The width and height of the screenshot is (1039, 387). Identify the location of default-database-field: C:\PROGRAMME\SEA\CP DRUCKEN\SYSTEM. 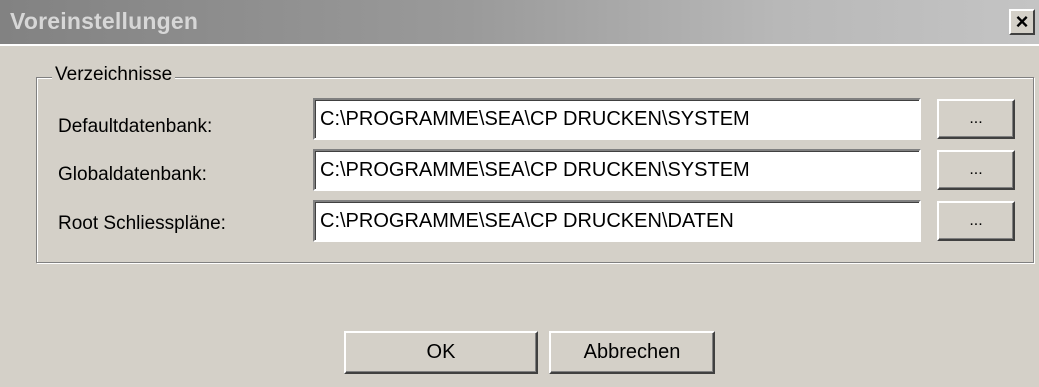
(617, 119).